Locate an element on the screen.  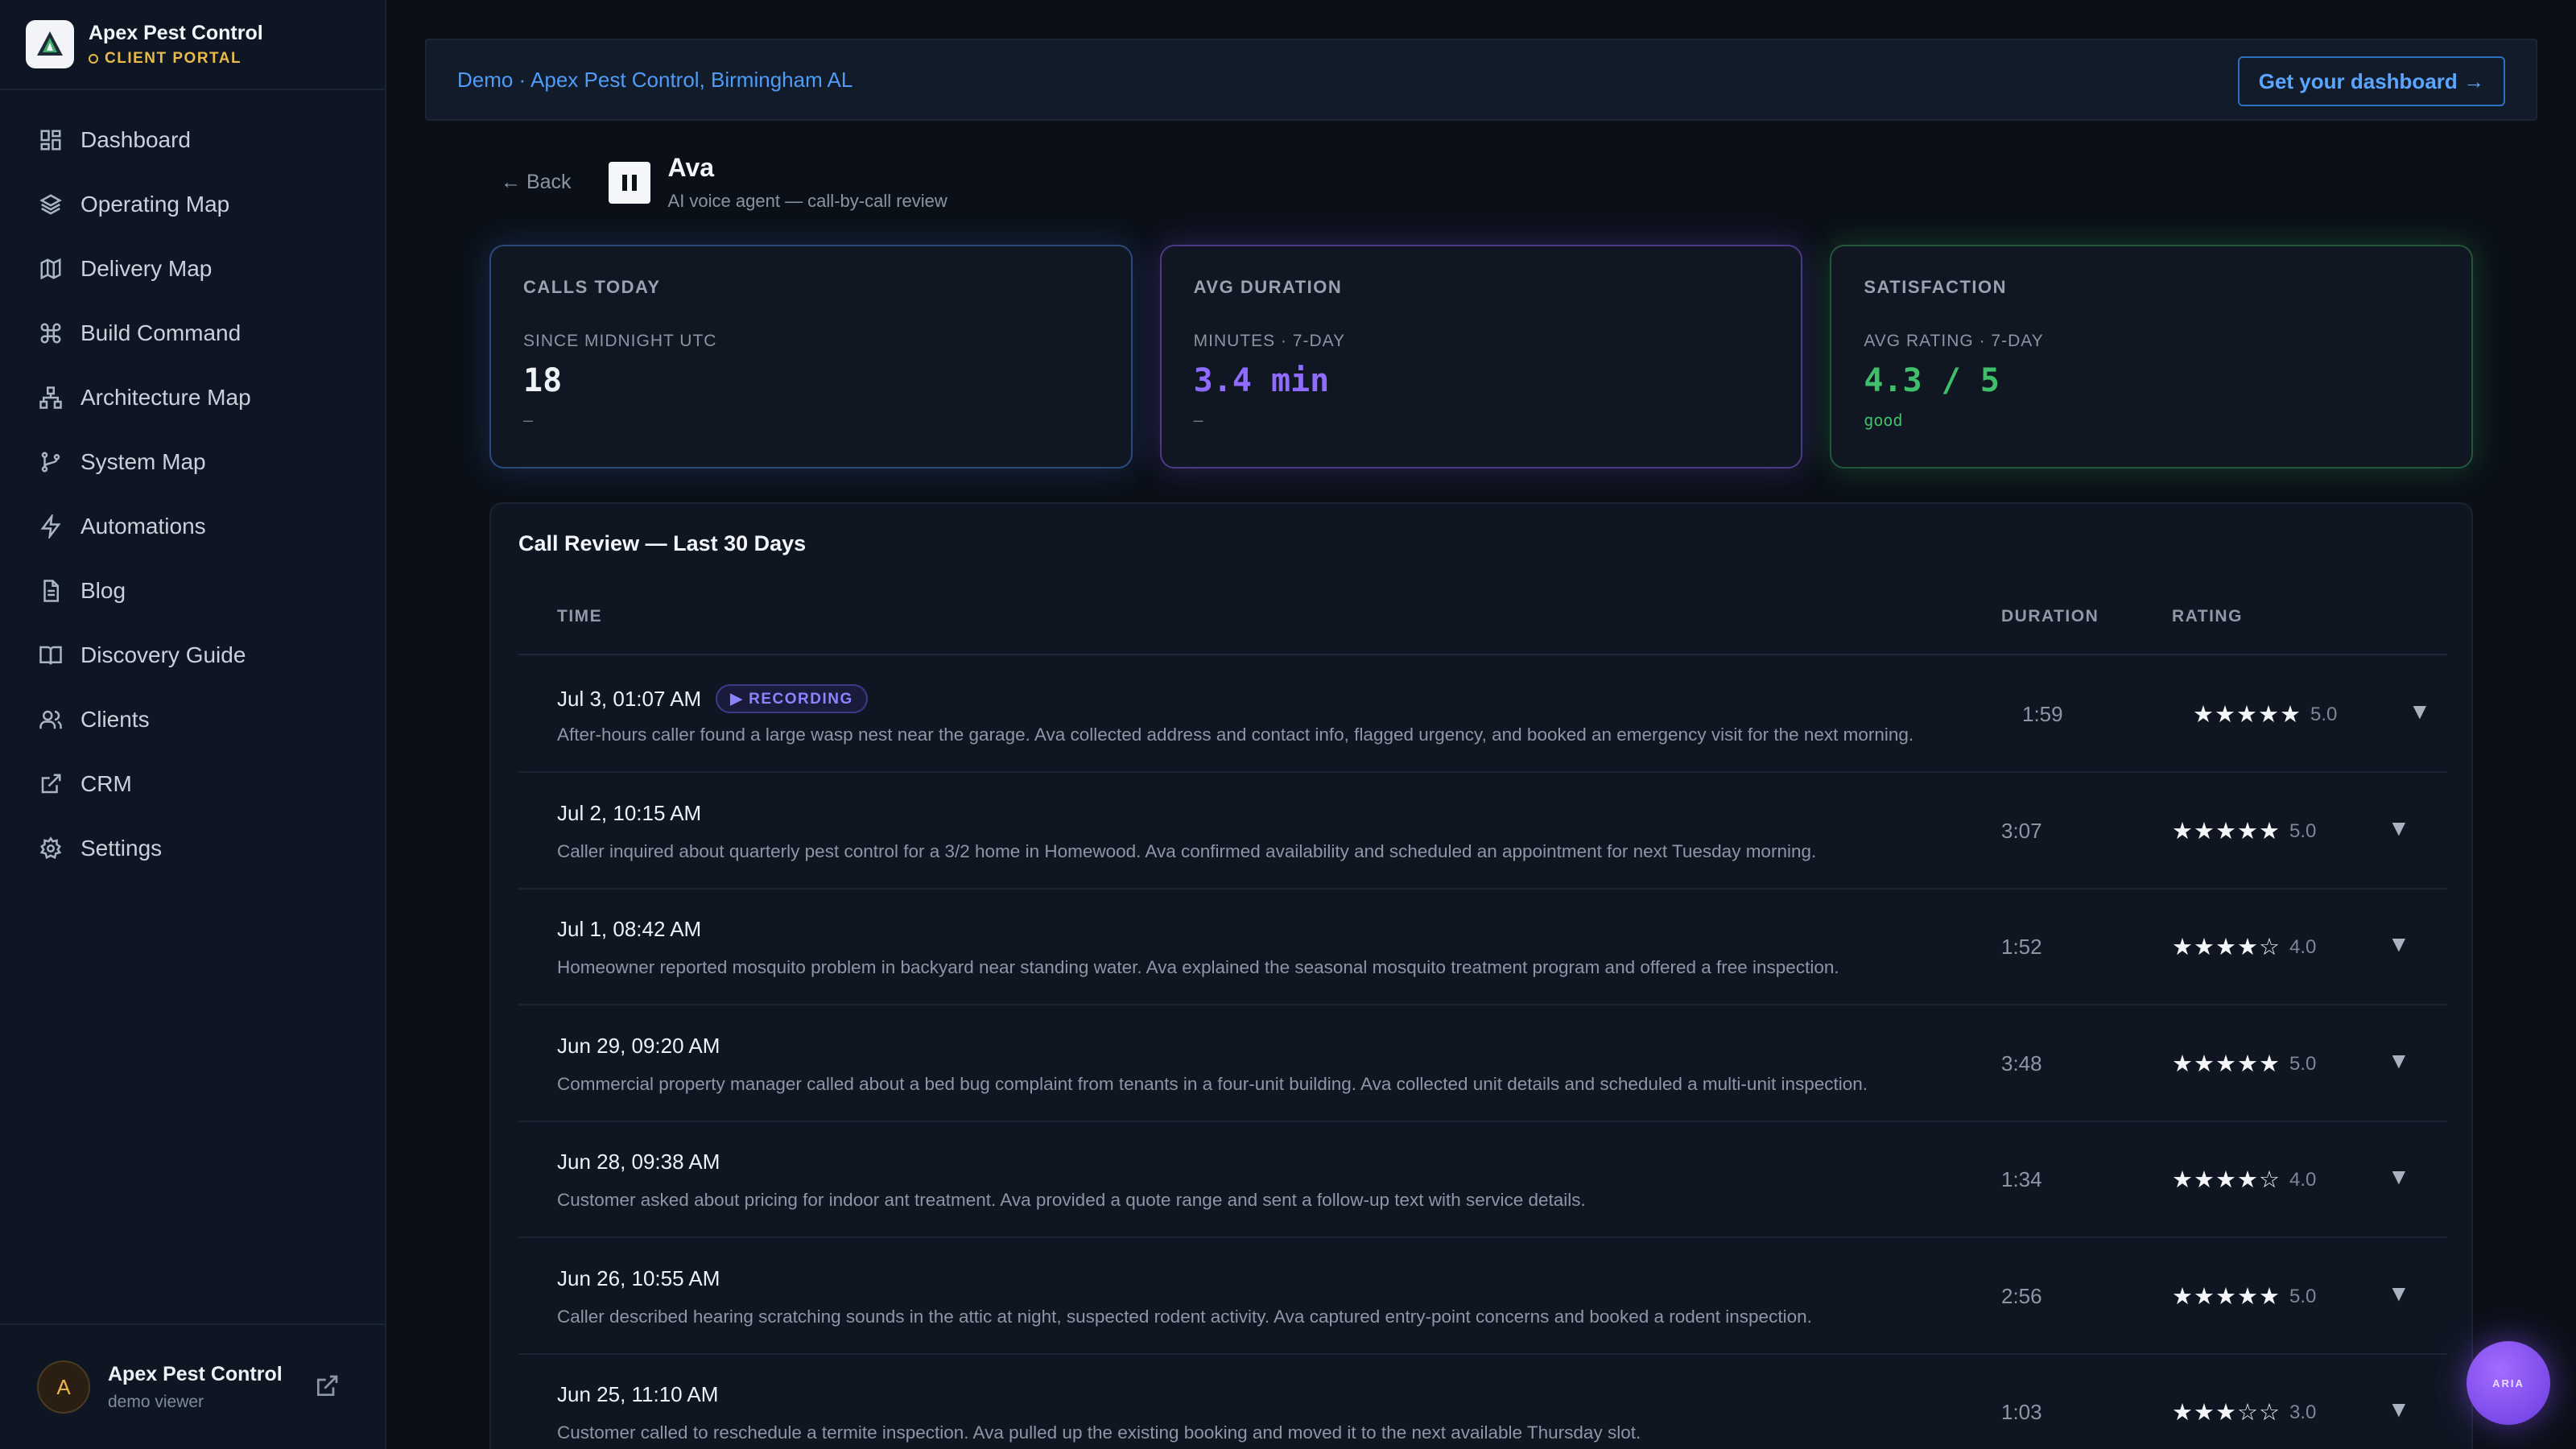
back-link: ← Back is located at coordinates (536, 182).